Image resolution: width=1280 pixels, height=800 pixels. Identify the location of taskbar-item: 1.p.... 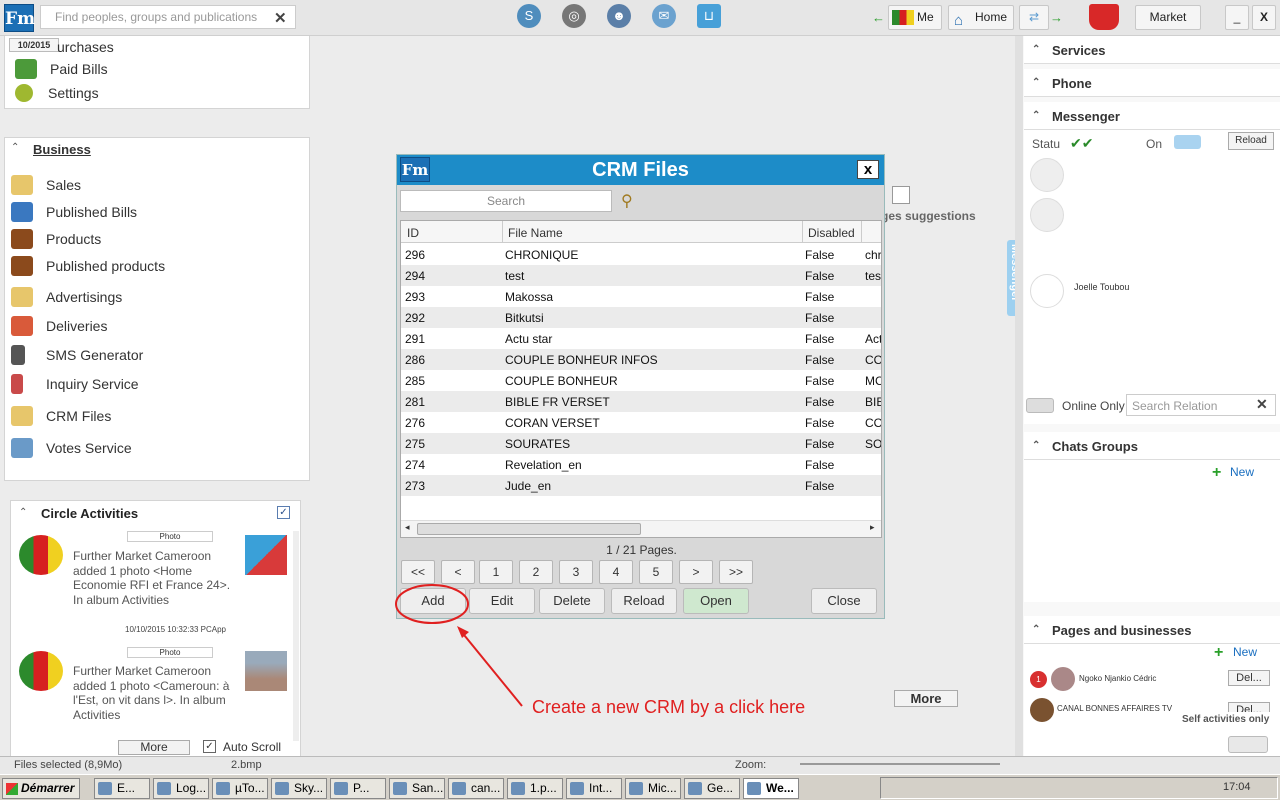
(535, 788).